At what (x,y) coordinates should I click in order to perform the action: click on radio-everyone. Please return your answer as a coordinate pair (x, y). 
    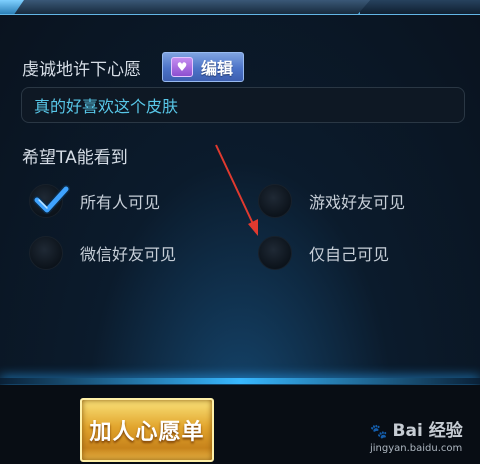
    Looking at the image, I should click on (49, 201).